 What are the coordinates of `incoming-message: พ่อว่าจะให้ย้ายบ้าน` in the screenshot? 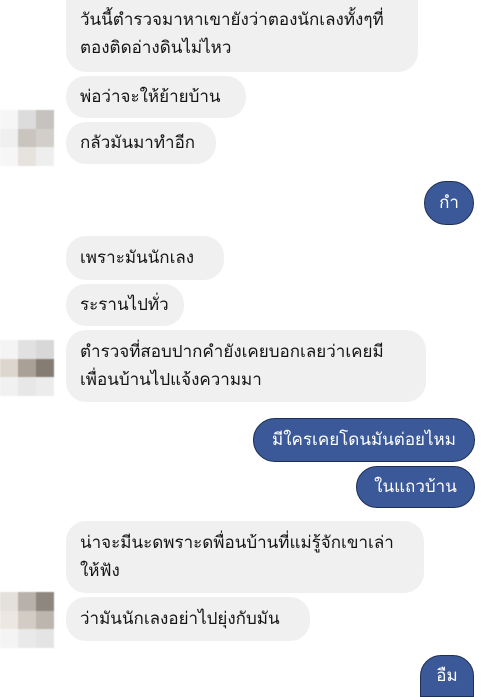 It's located at (156, 97).